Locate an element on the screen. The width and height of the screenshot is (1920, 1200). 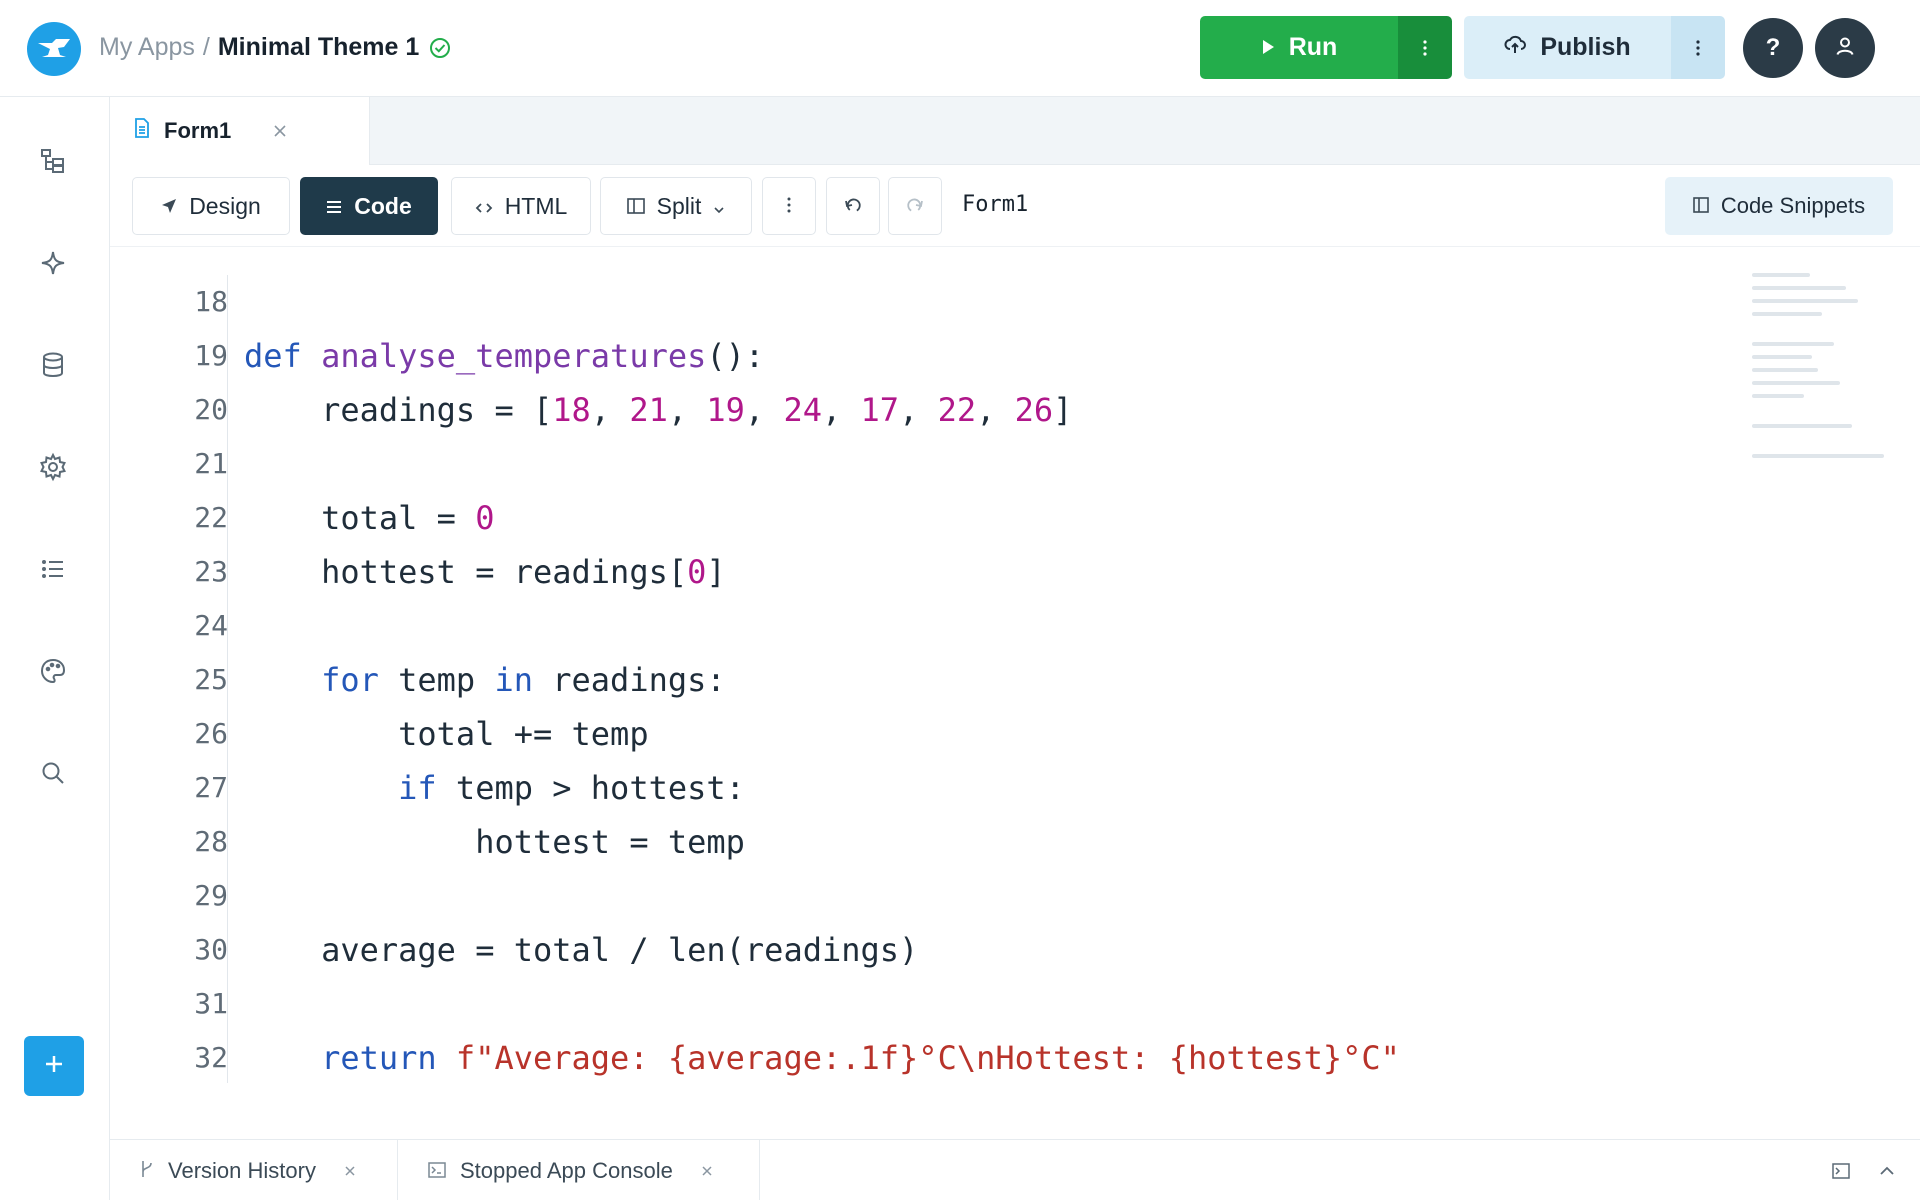
publish-label: Publish is located at coordinates (1585, 47).